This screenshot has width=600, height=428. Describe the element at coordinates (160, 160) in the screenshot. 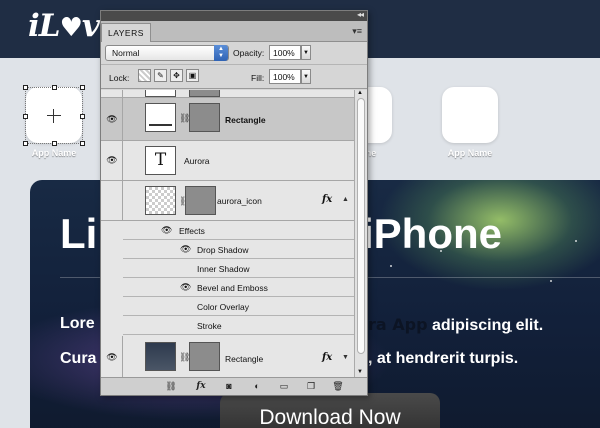

I see `type-layer-icon: T` at that location.